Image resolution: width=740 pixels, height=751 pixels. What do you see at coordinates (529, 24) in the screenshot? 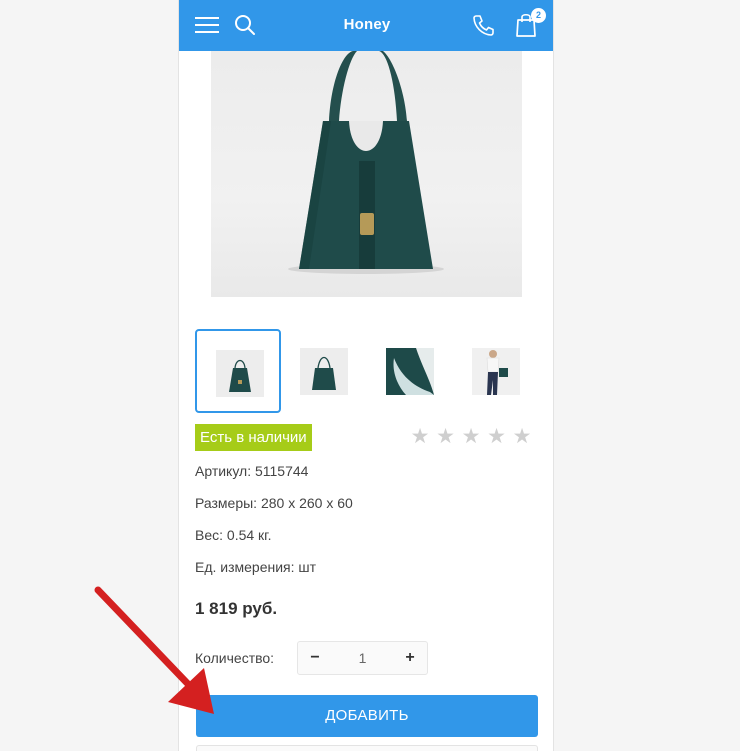
I see `cart-icon: 2` at bounding box center [529, 24].